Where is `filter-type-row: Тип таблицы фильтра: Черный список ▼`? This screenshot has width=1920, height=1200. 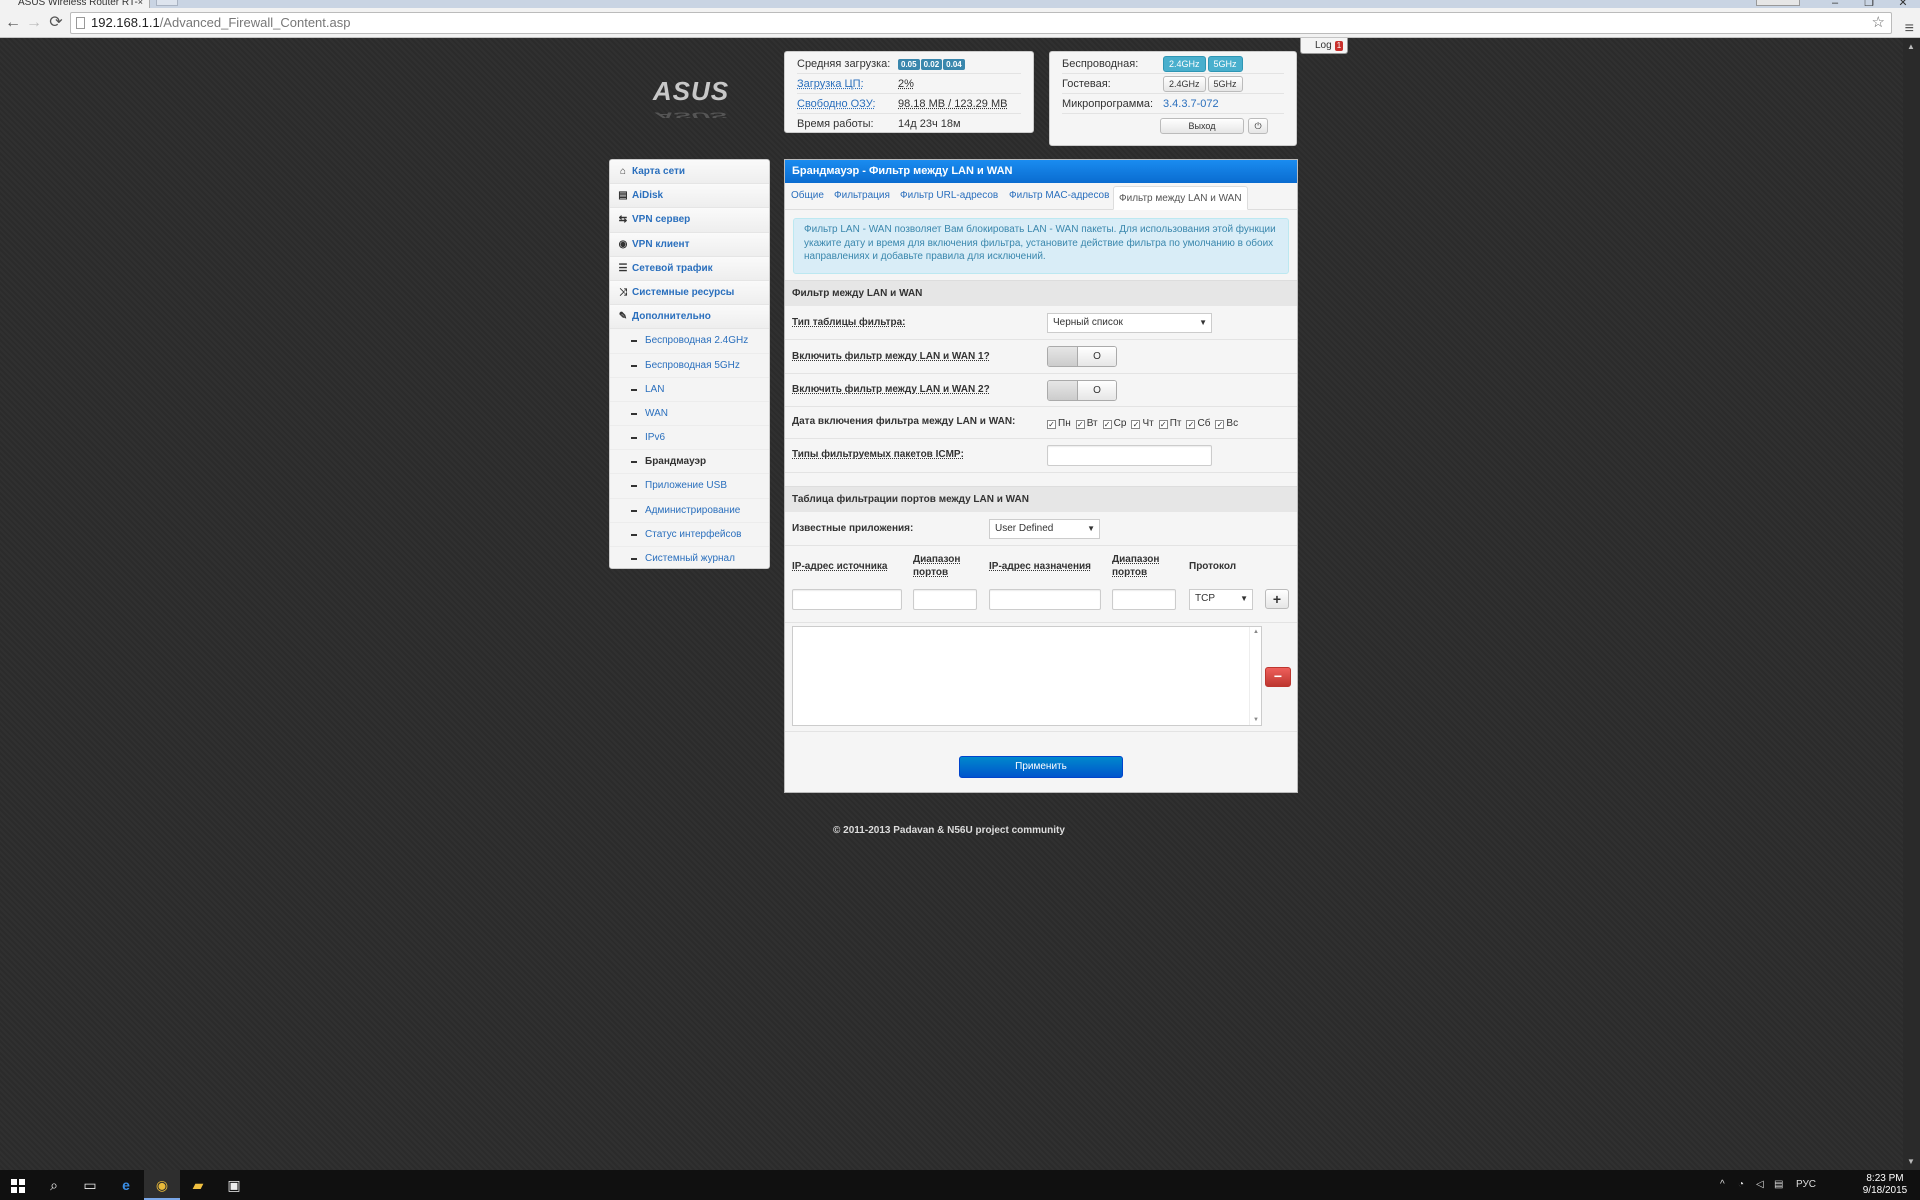 filter-type-row: Тип таблицы фильтра: Черный список ▼ is located at coordinates (1041, 323).